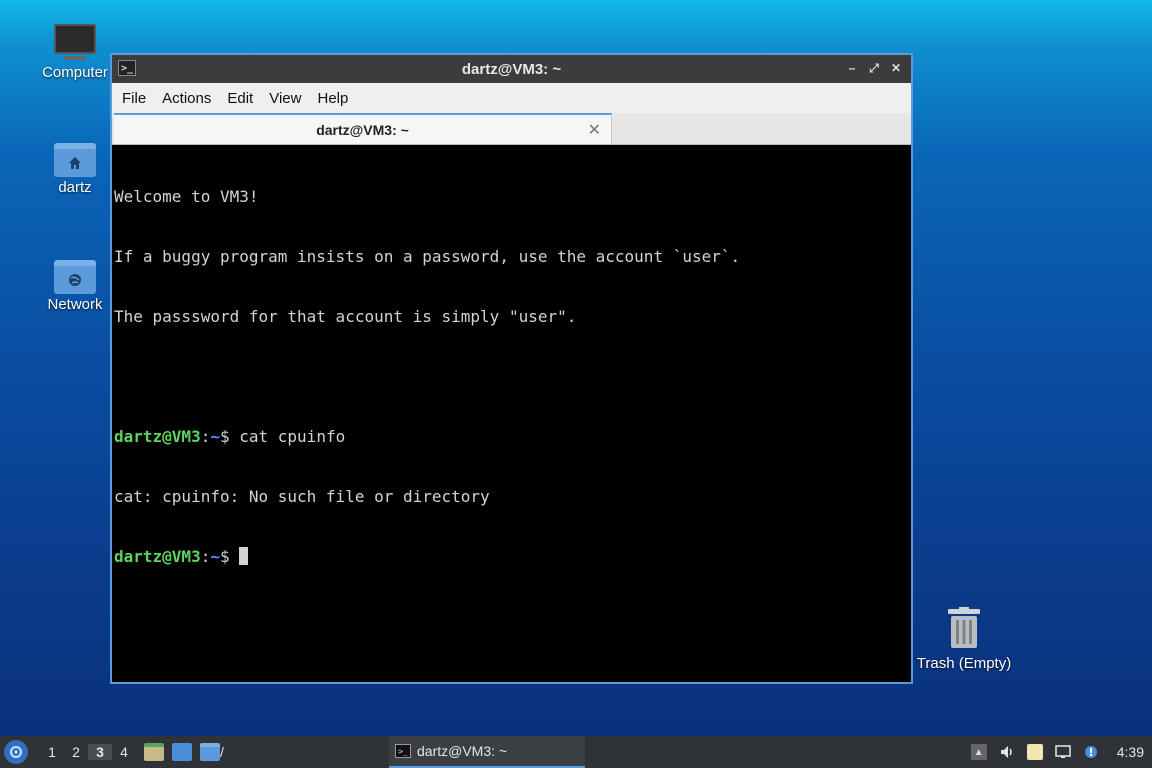  I want to click on menu-file: File, so click(138, 98).